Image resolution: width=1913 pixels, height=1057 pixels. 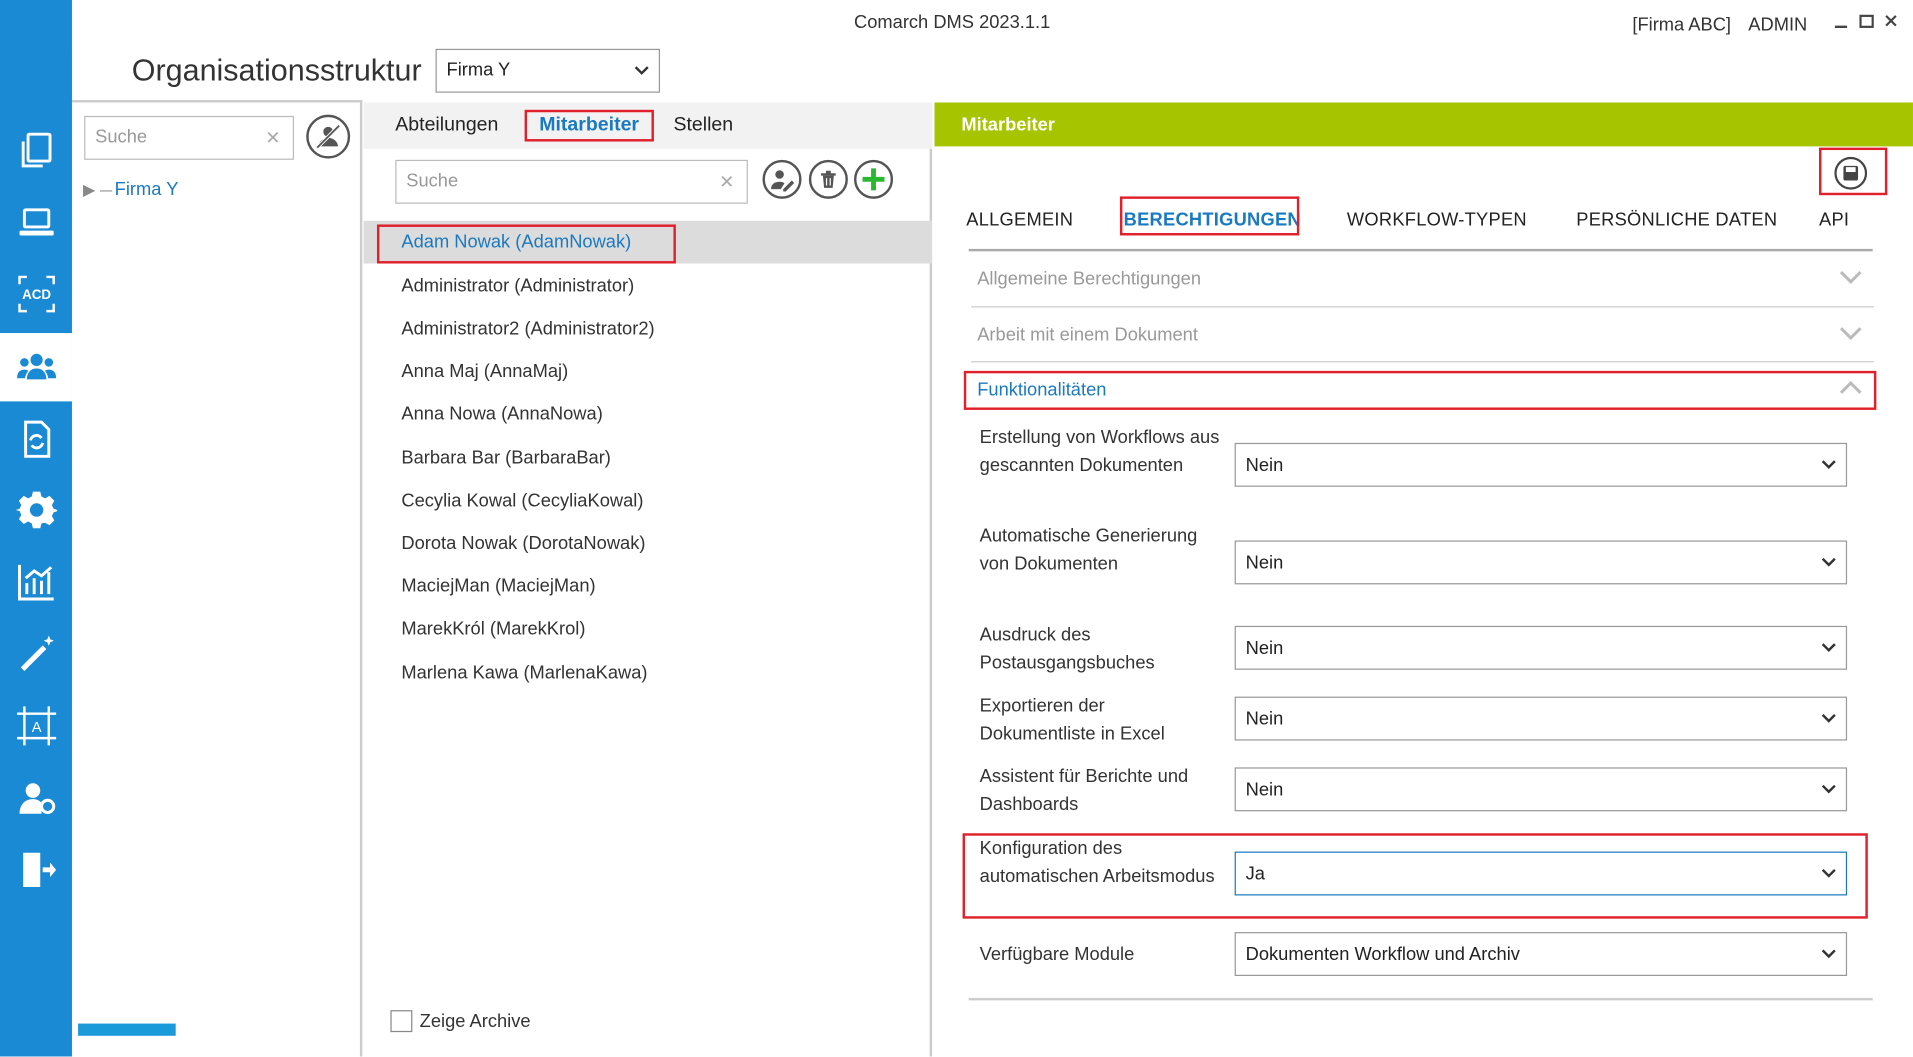 What do you see at coordinates (1089, 279) in the screenshot?
I see `section-title: Allgemeine Berechtigungen` at bounding box center [1089, 279].